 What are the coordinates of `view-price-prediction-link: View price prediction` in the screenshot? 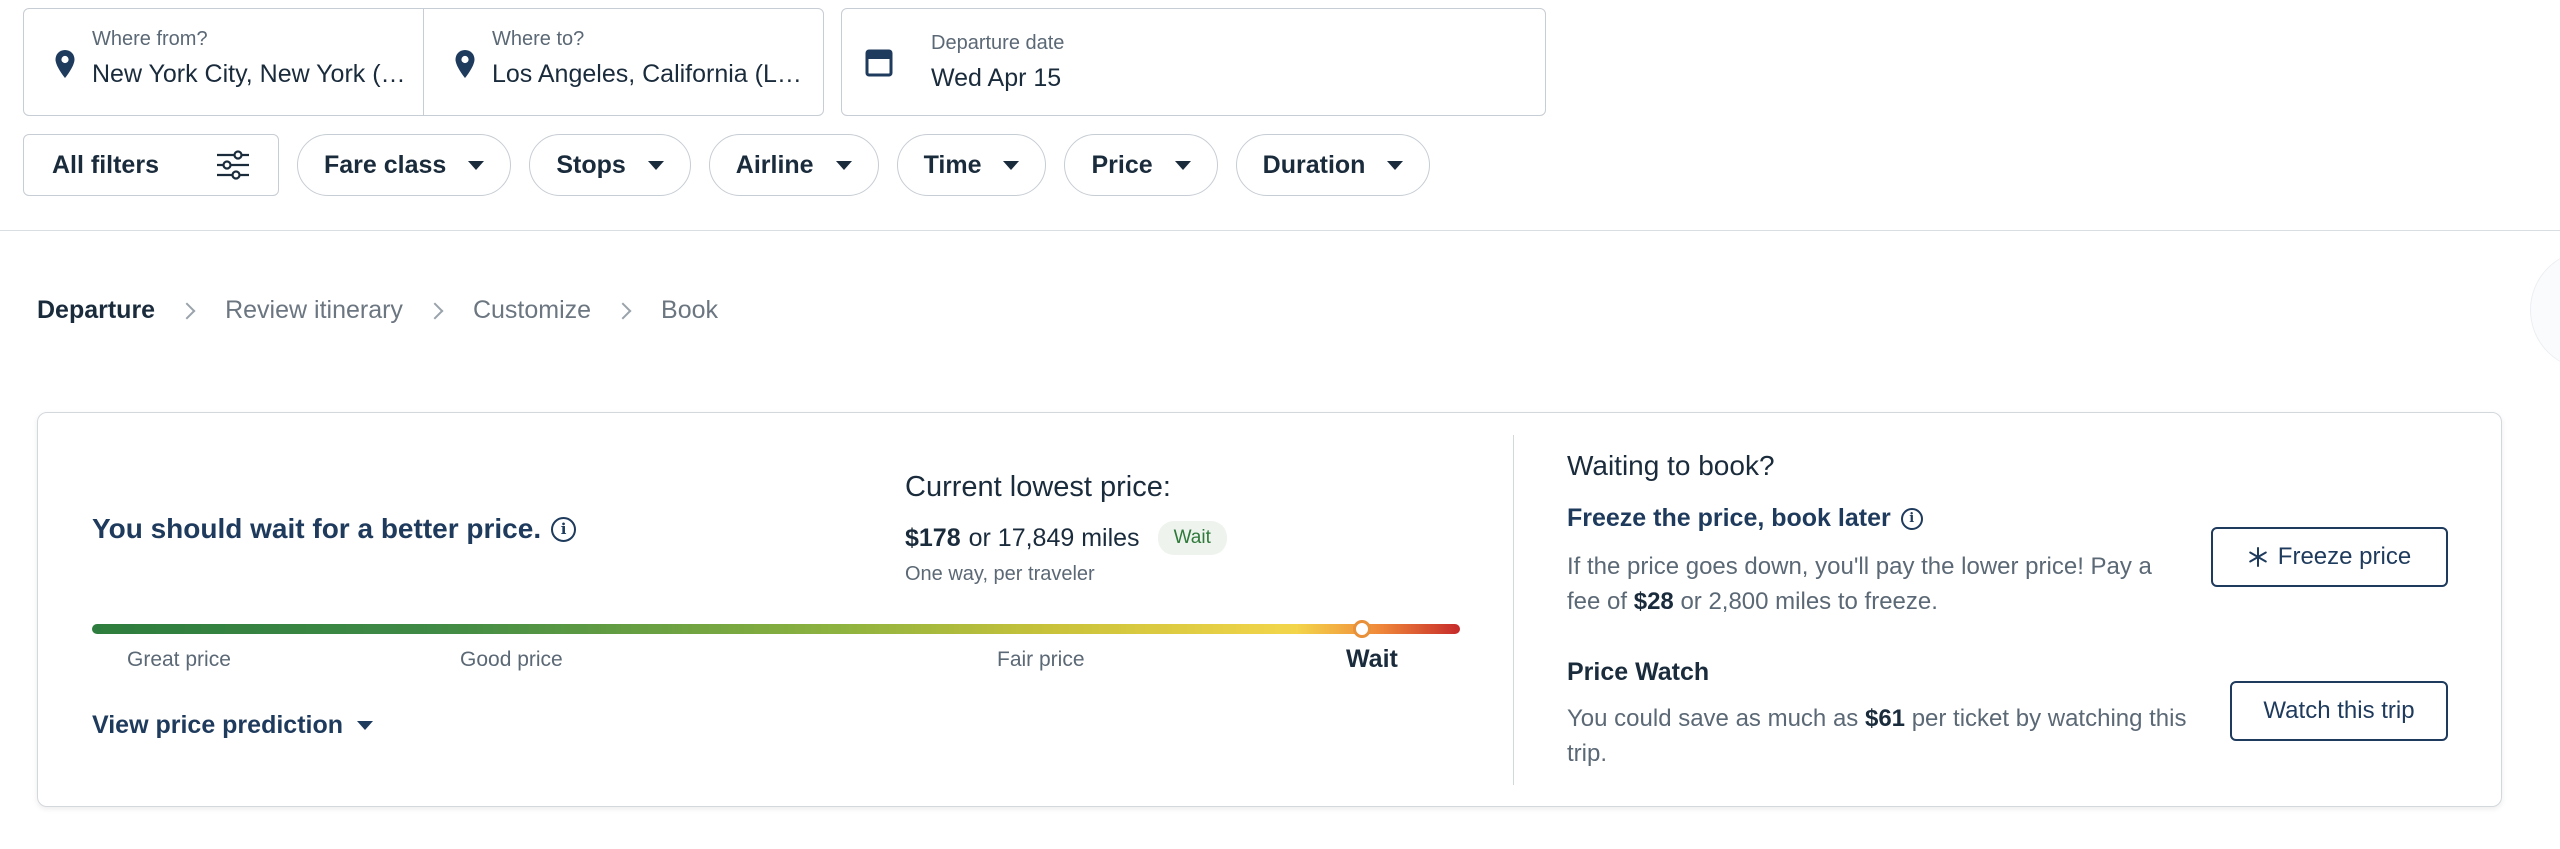 It's located at (233, 725).